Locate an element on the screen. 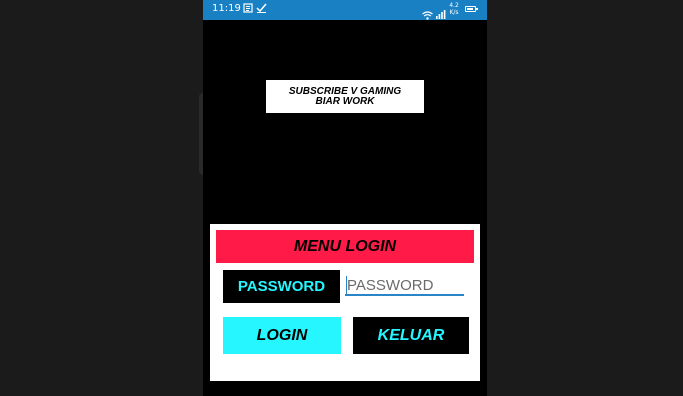 The height and width of the screenshot is (396, 683). news-icon is located at coordinates (248, 10).